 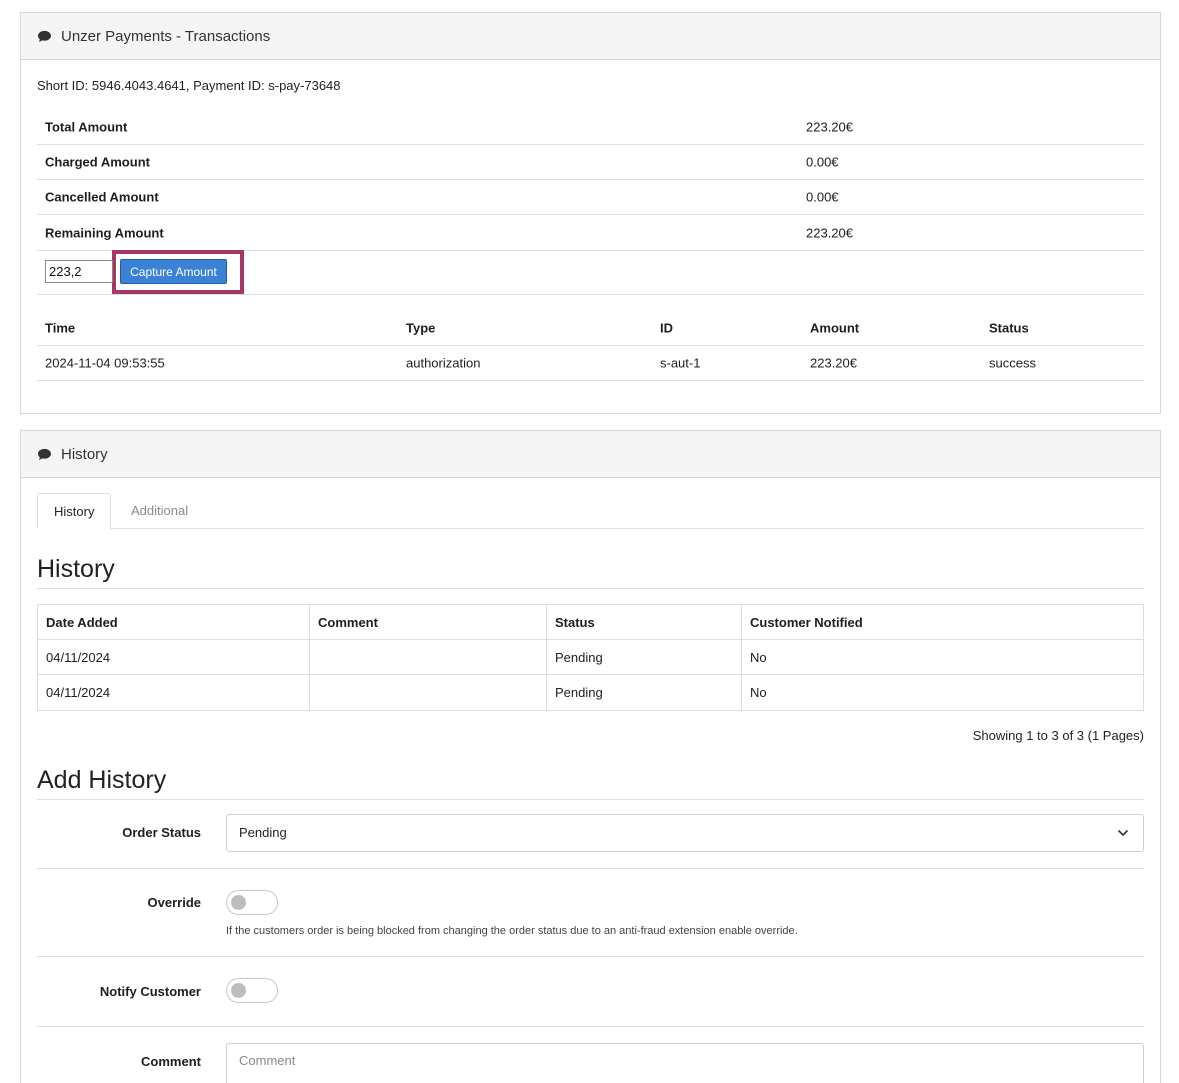 I want to click on amount-label: Charged Amount, so click(x=97, y=162).